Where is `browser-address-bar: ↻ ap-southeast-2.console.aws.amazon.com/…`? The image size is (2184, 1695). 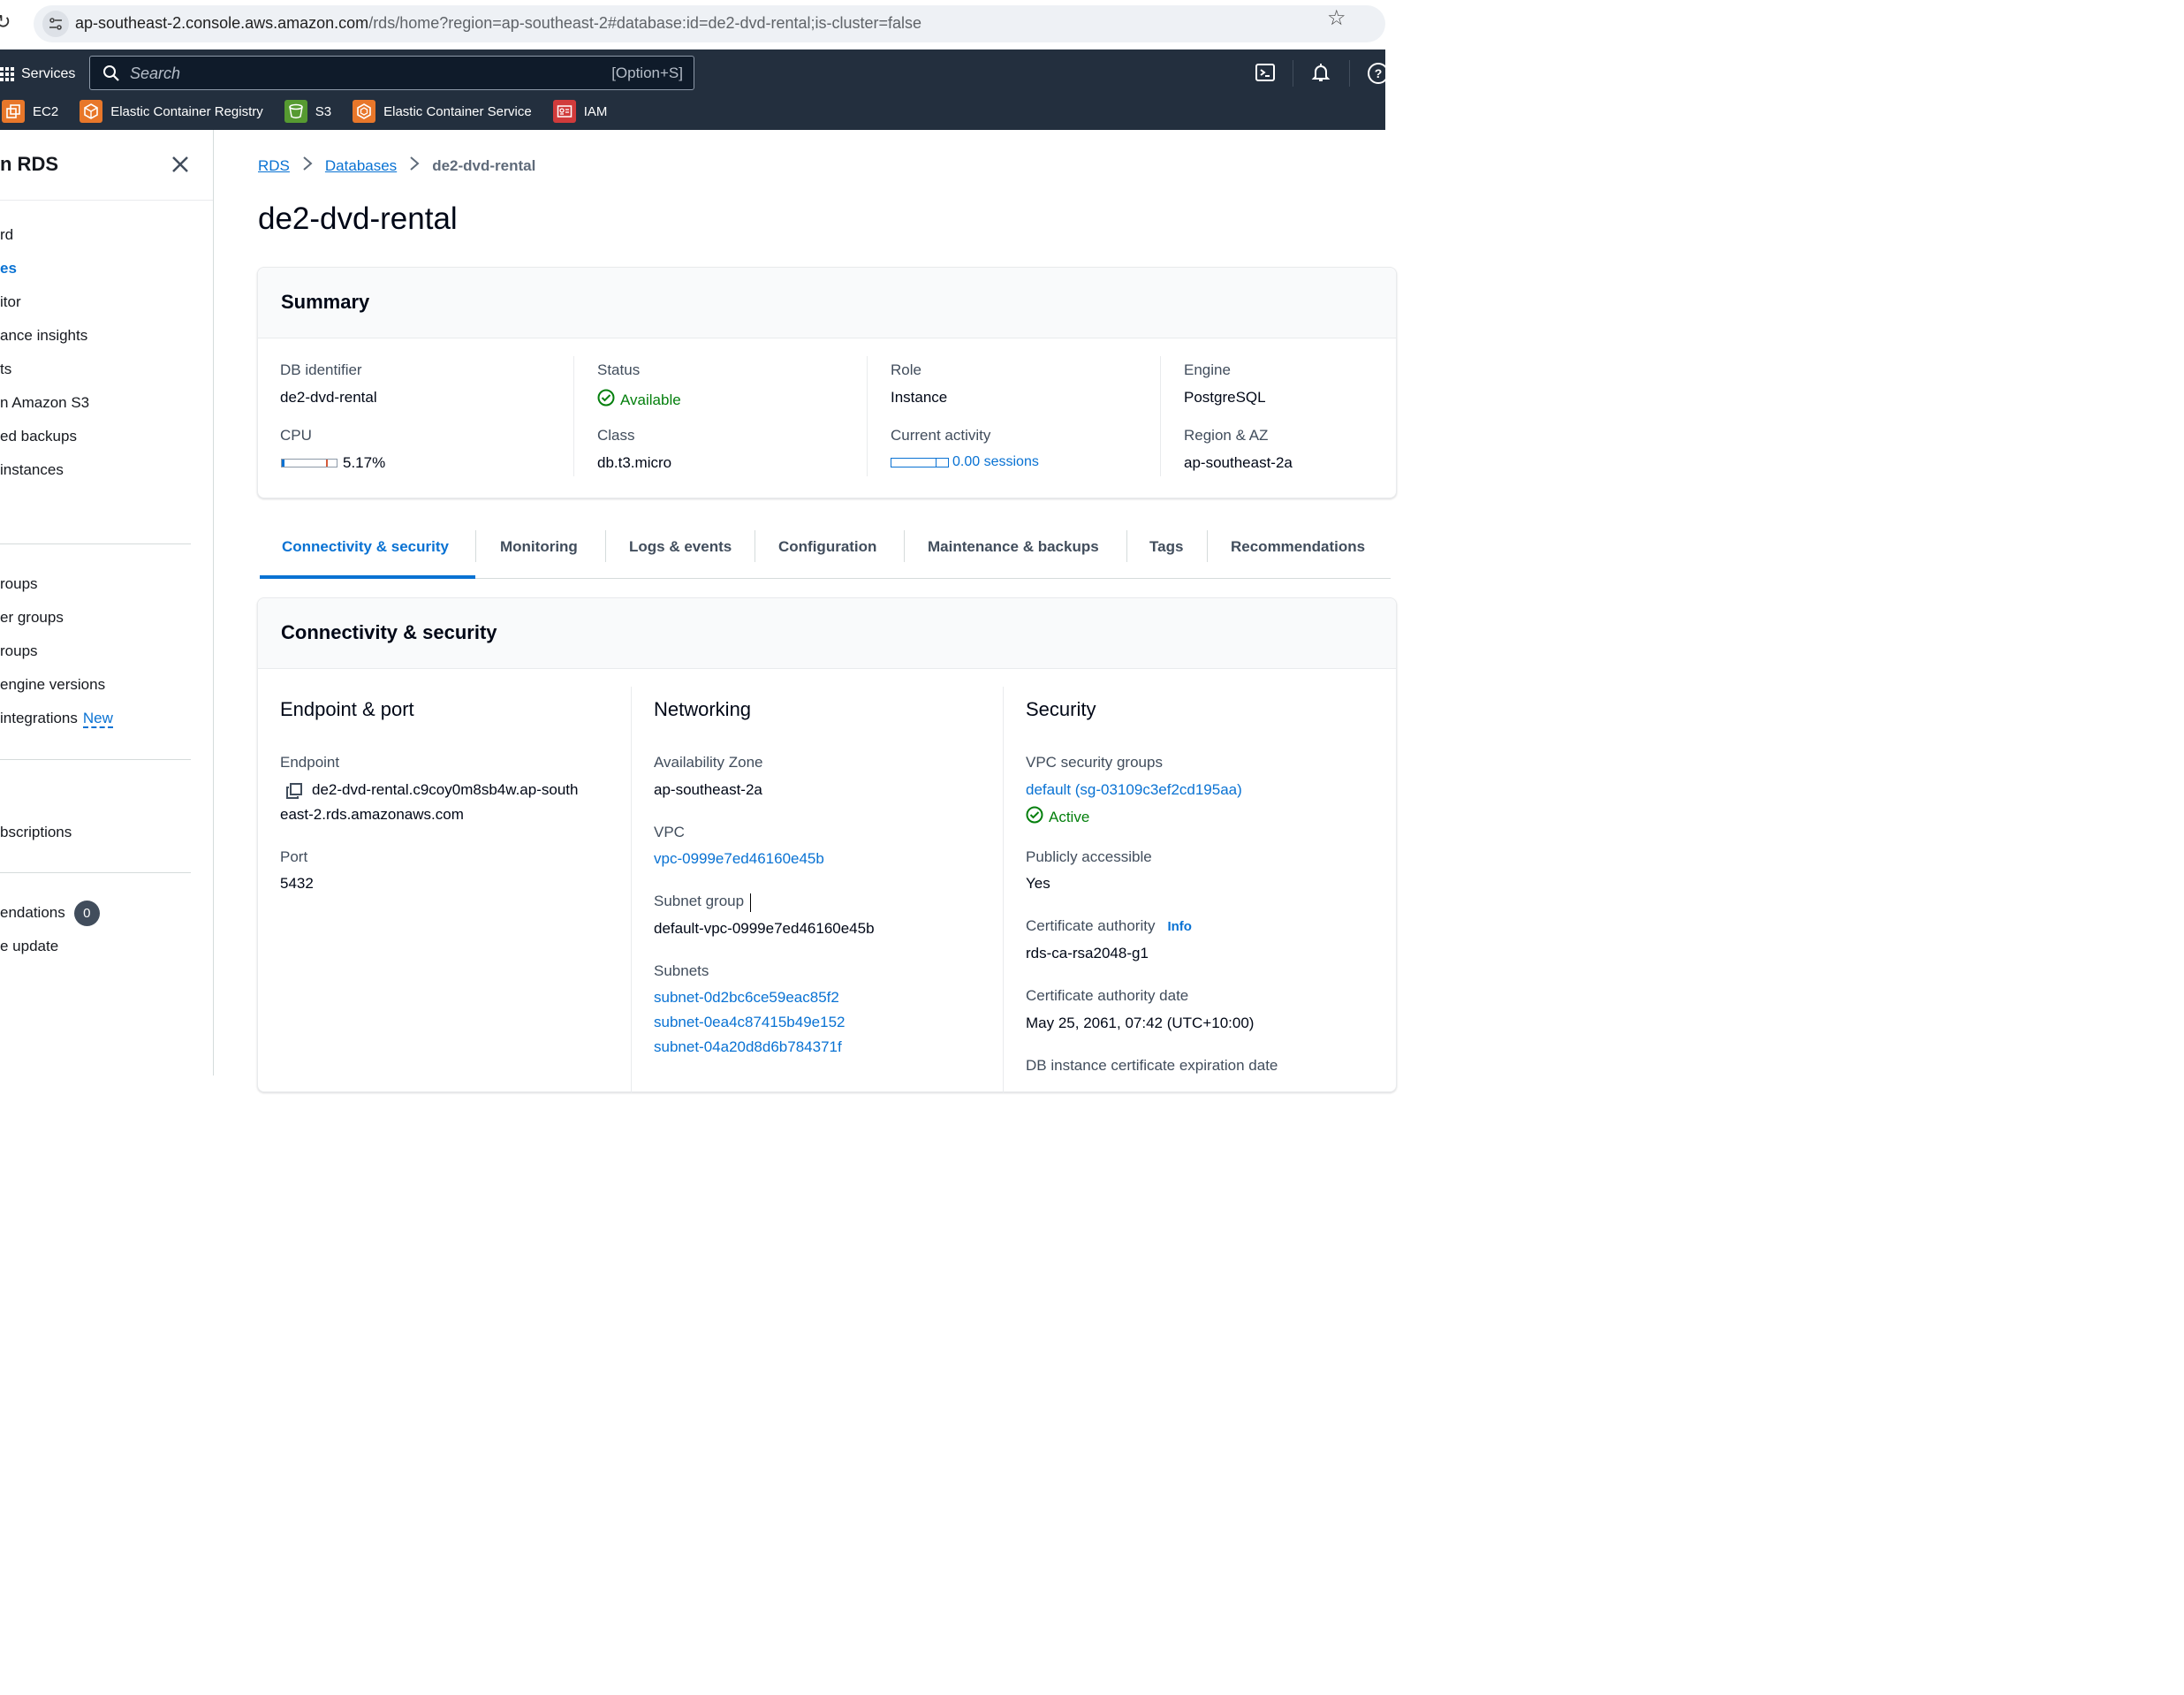
browser-address-bar: ↻ ap-southeast-2.console.aws.amazon.com/… is located at coordinates (693, 24).